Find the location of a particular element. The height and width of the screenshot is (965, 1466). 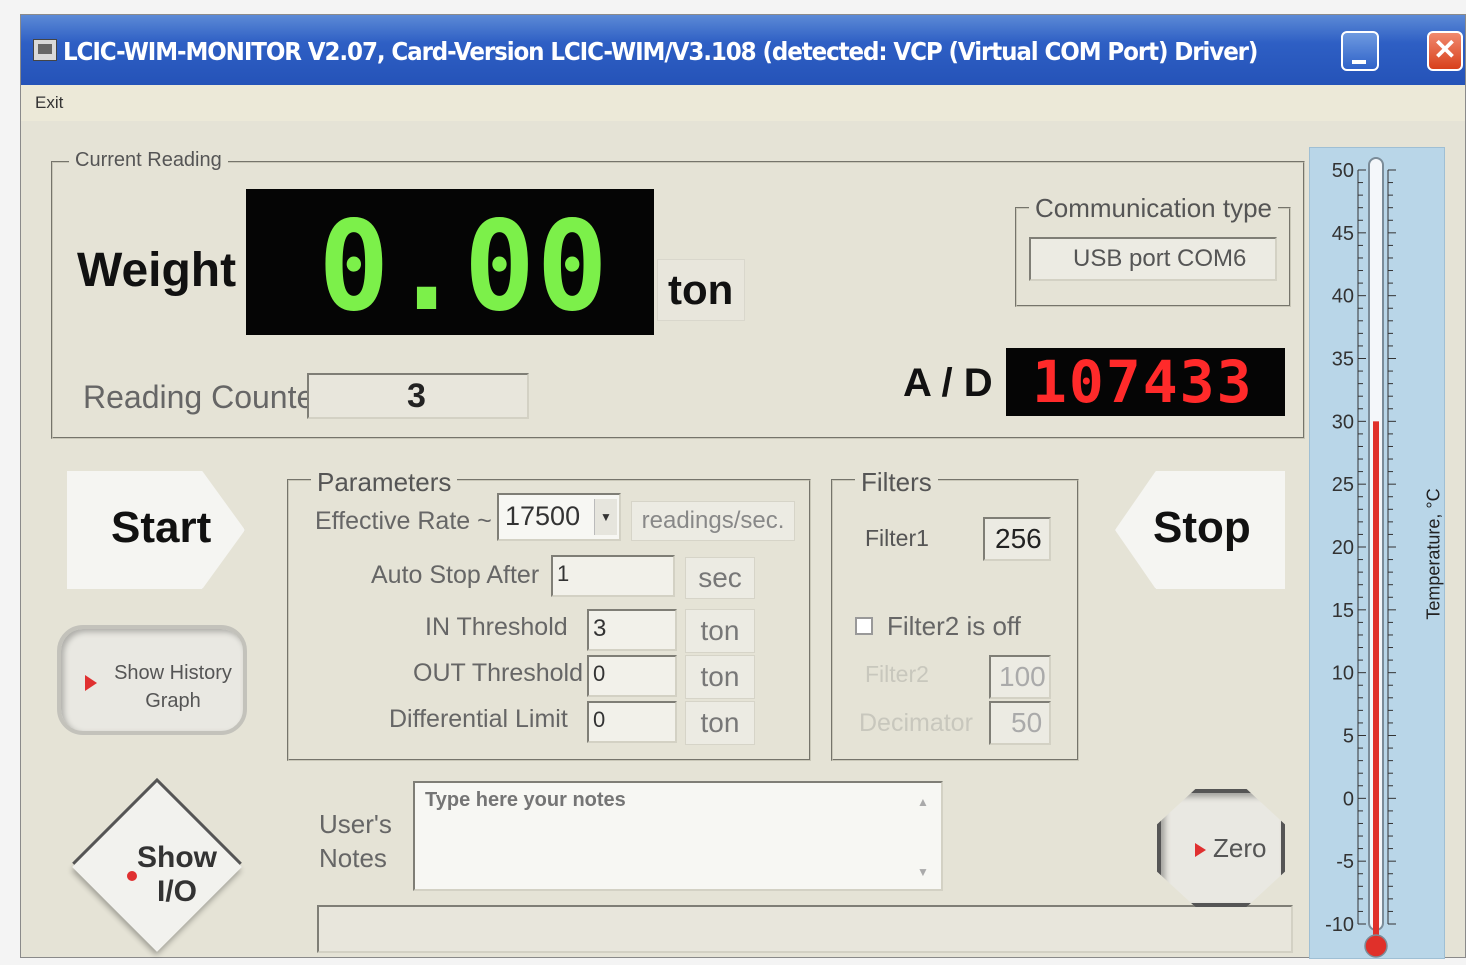

filter1-value: 256 is located at coordinates (1018, 538).